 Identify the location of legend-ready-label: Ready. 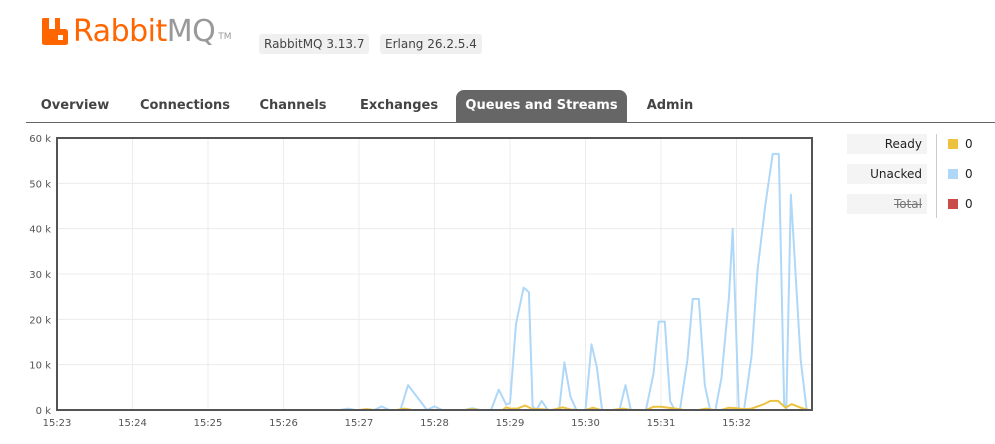
(887, 144).